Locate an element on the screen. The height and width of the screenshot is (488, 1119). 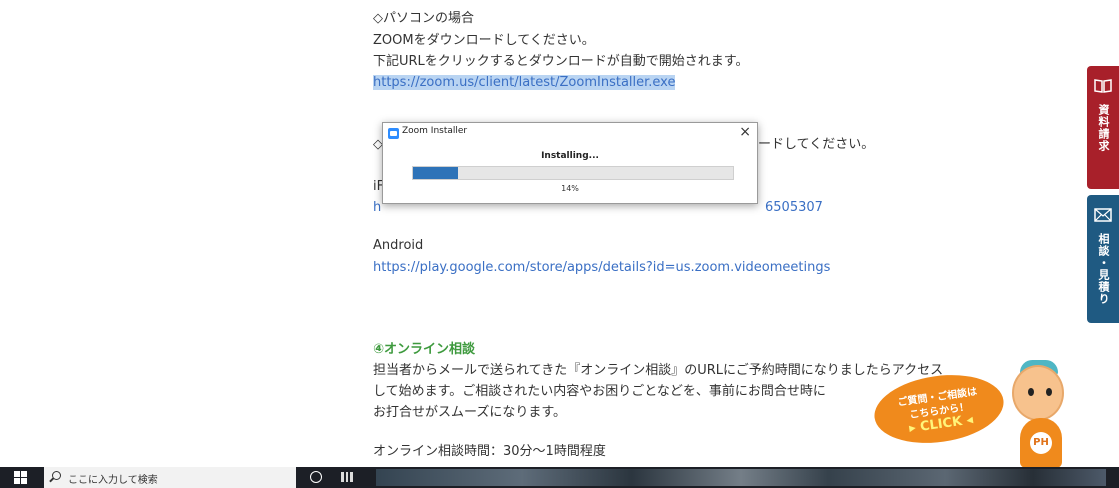
envelope-icon is located at coordinates (1103, 215).